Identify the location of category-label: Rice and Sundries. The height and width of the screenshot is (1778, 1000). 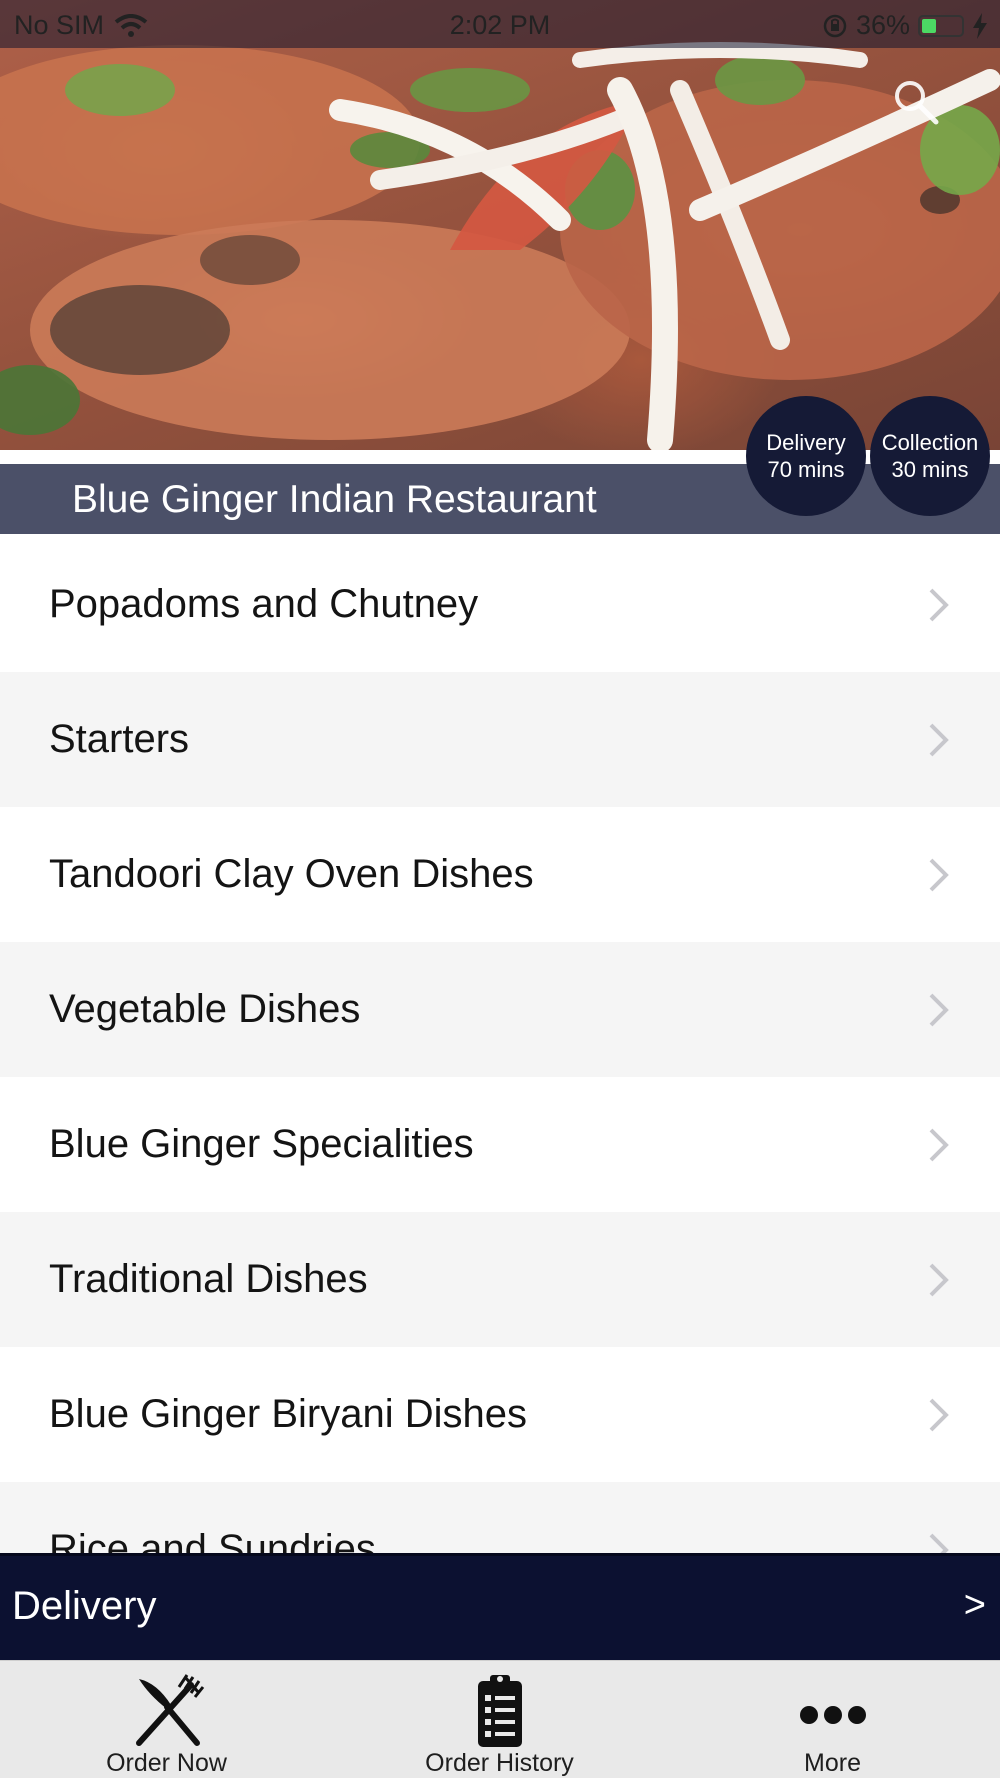
(212, 1540).